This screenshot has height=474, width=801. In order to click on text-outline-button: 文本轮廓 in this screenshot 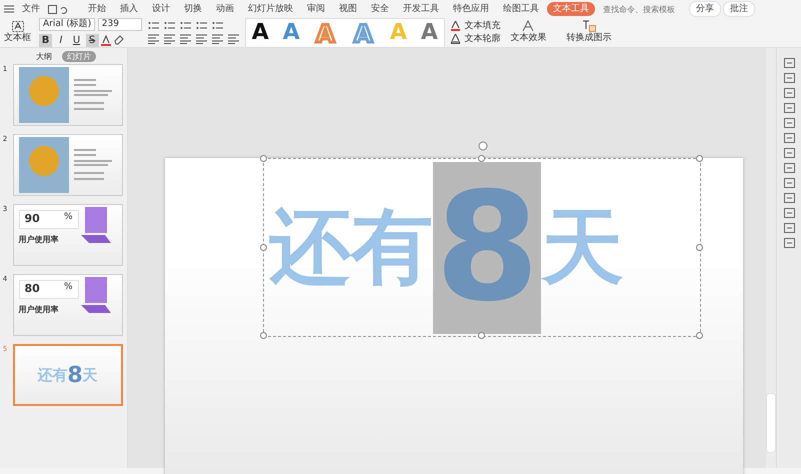, I will do `click(482, 39)`.